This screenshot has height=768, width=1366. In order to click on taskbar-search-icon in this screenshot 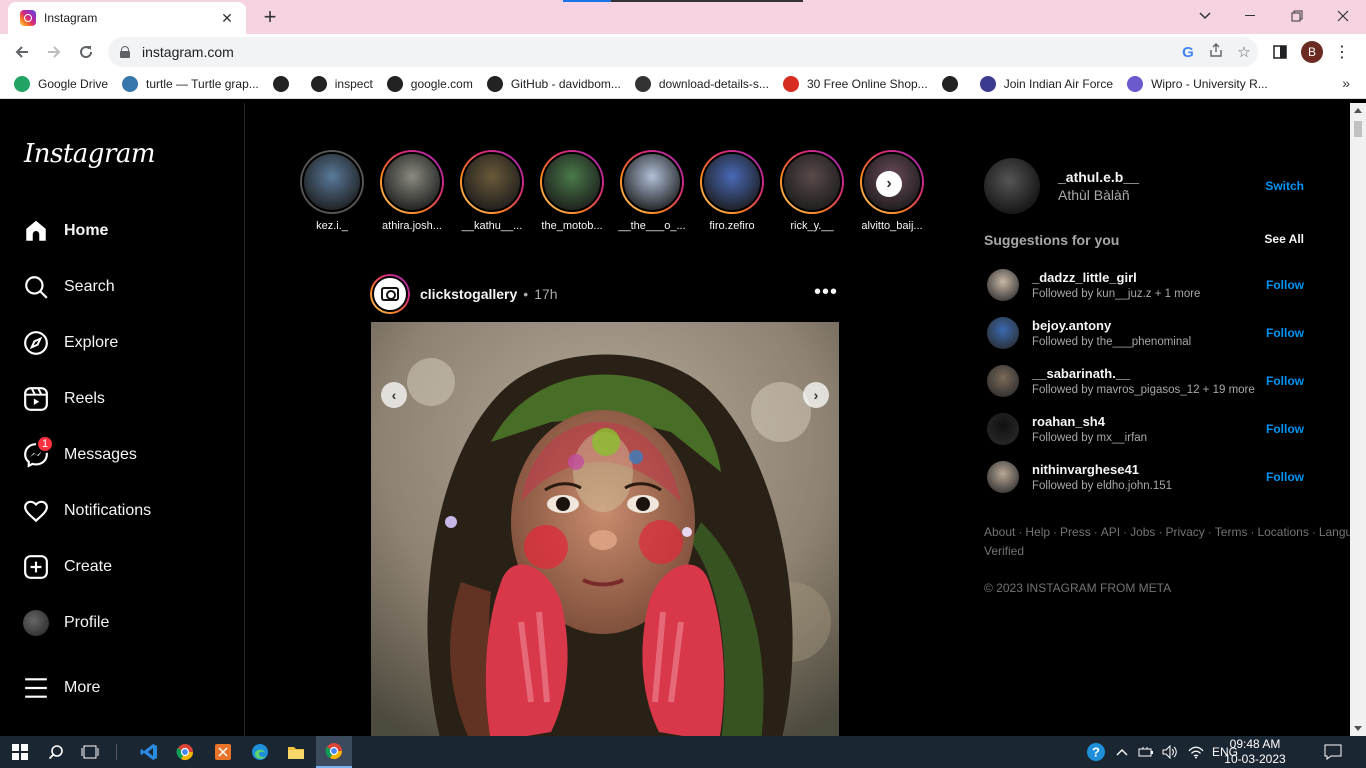, I will do `click(56, 752)`.